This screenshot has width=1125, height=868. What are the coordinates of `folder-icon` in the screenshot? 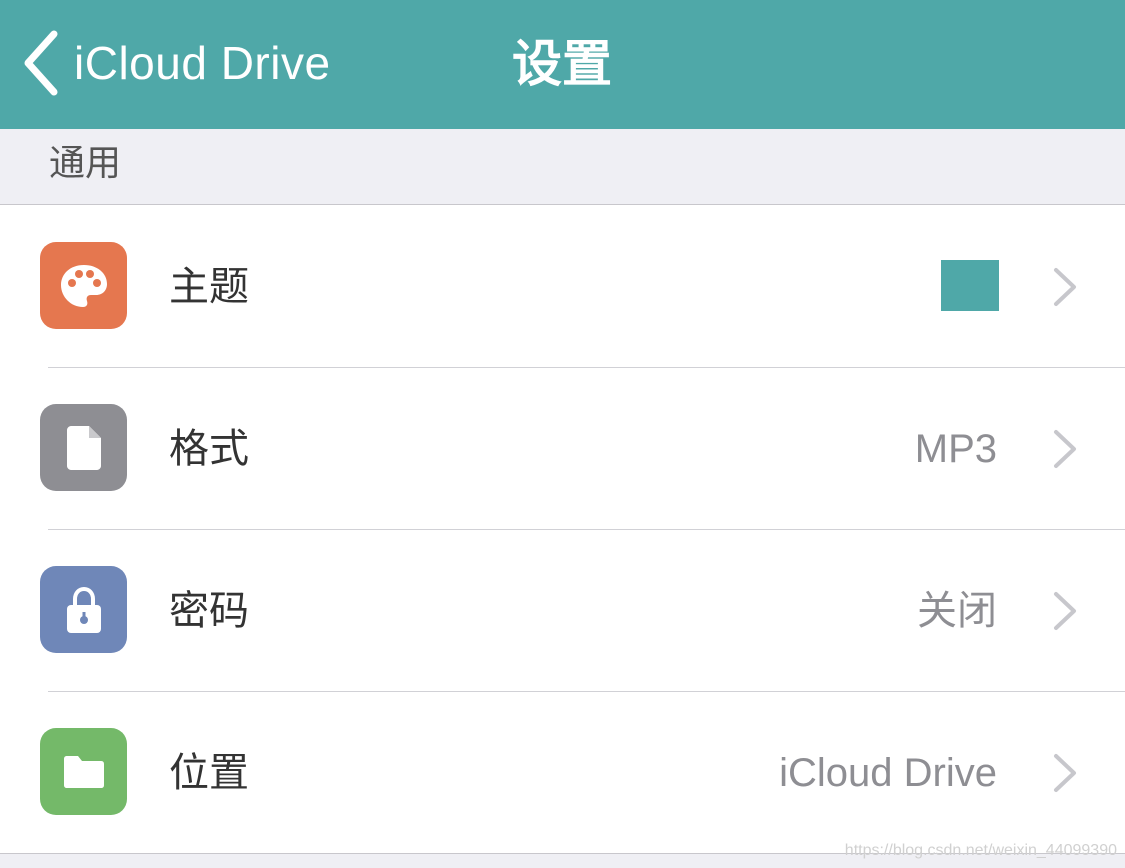 It's located at (83, 771).